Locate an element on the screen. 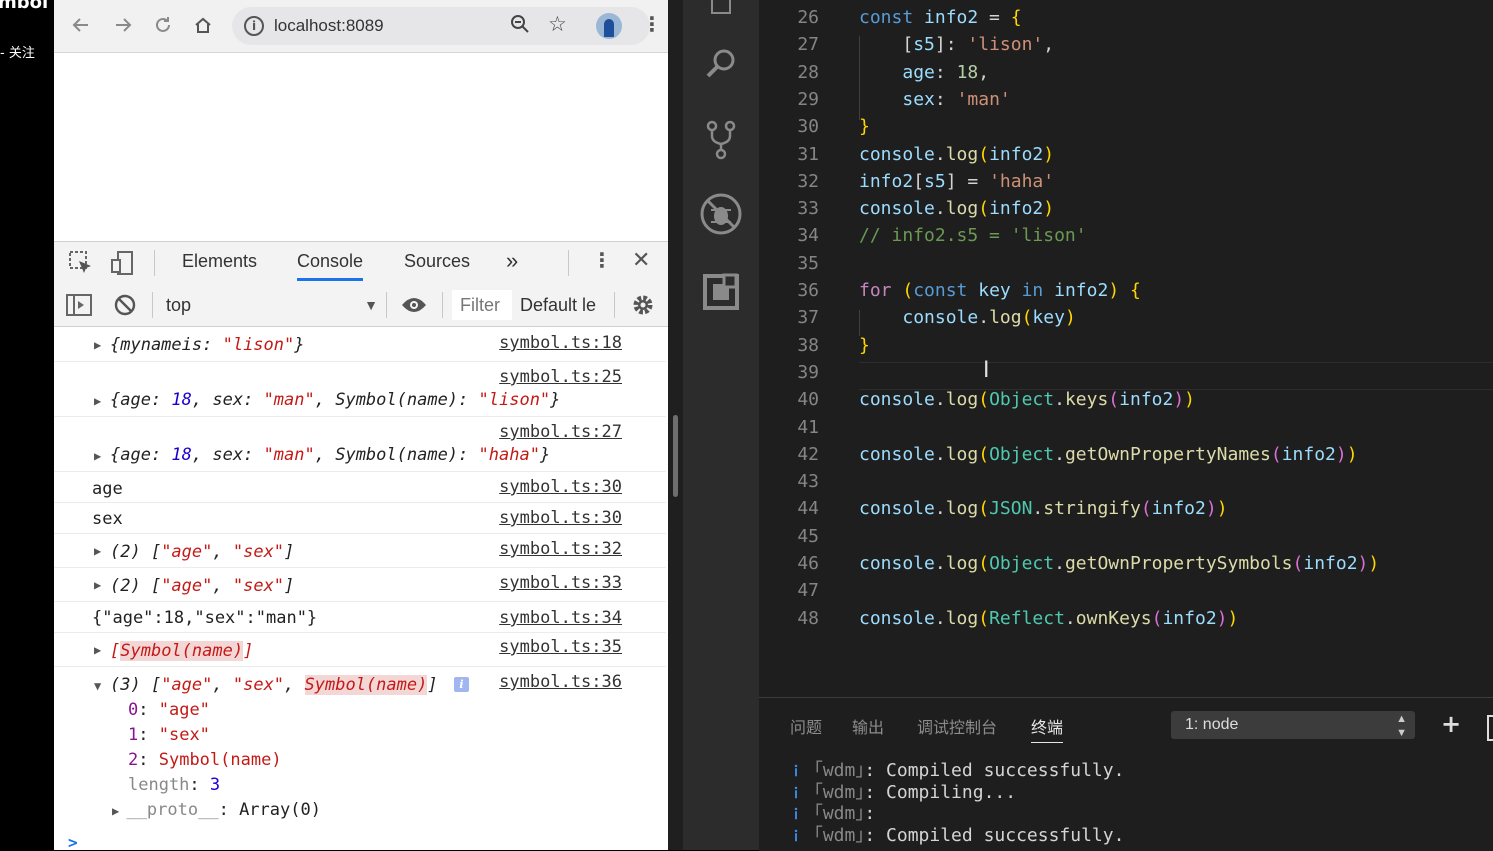  home-icon is located at coordinates (203, 25).